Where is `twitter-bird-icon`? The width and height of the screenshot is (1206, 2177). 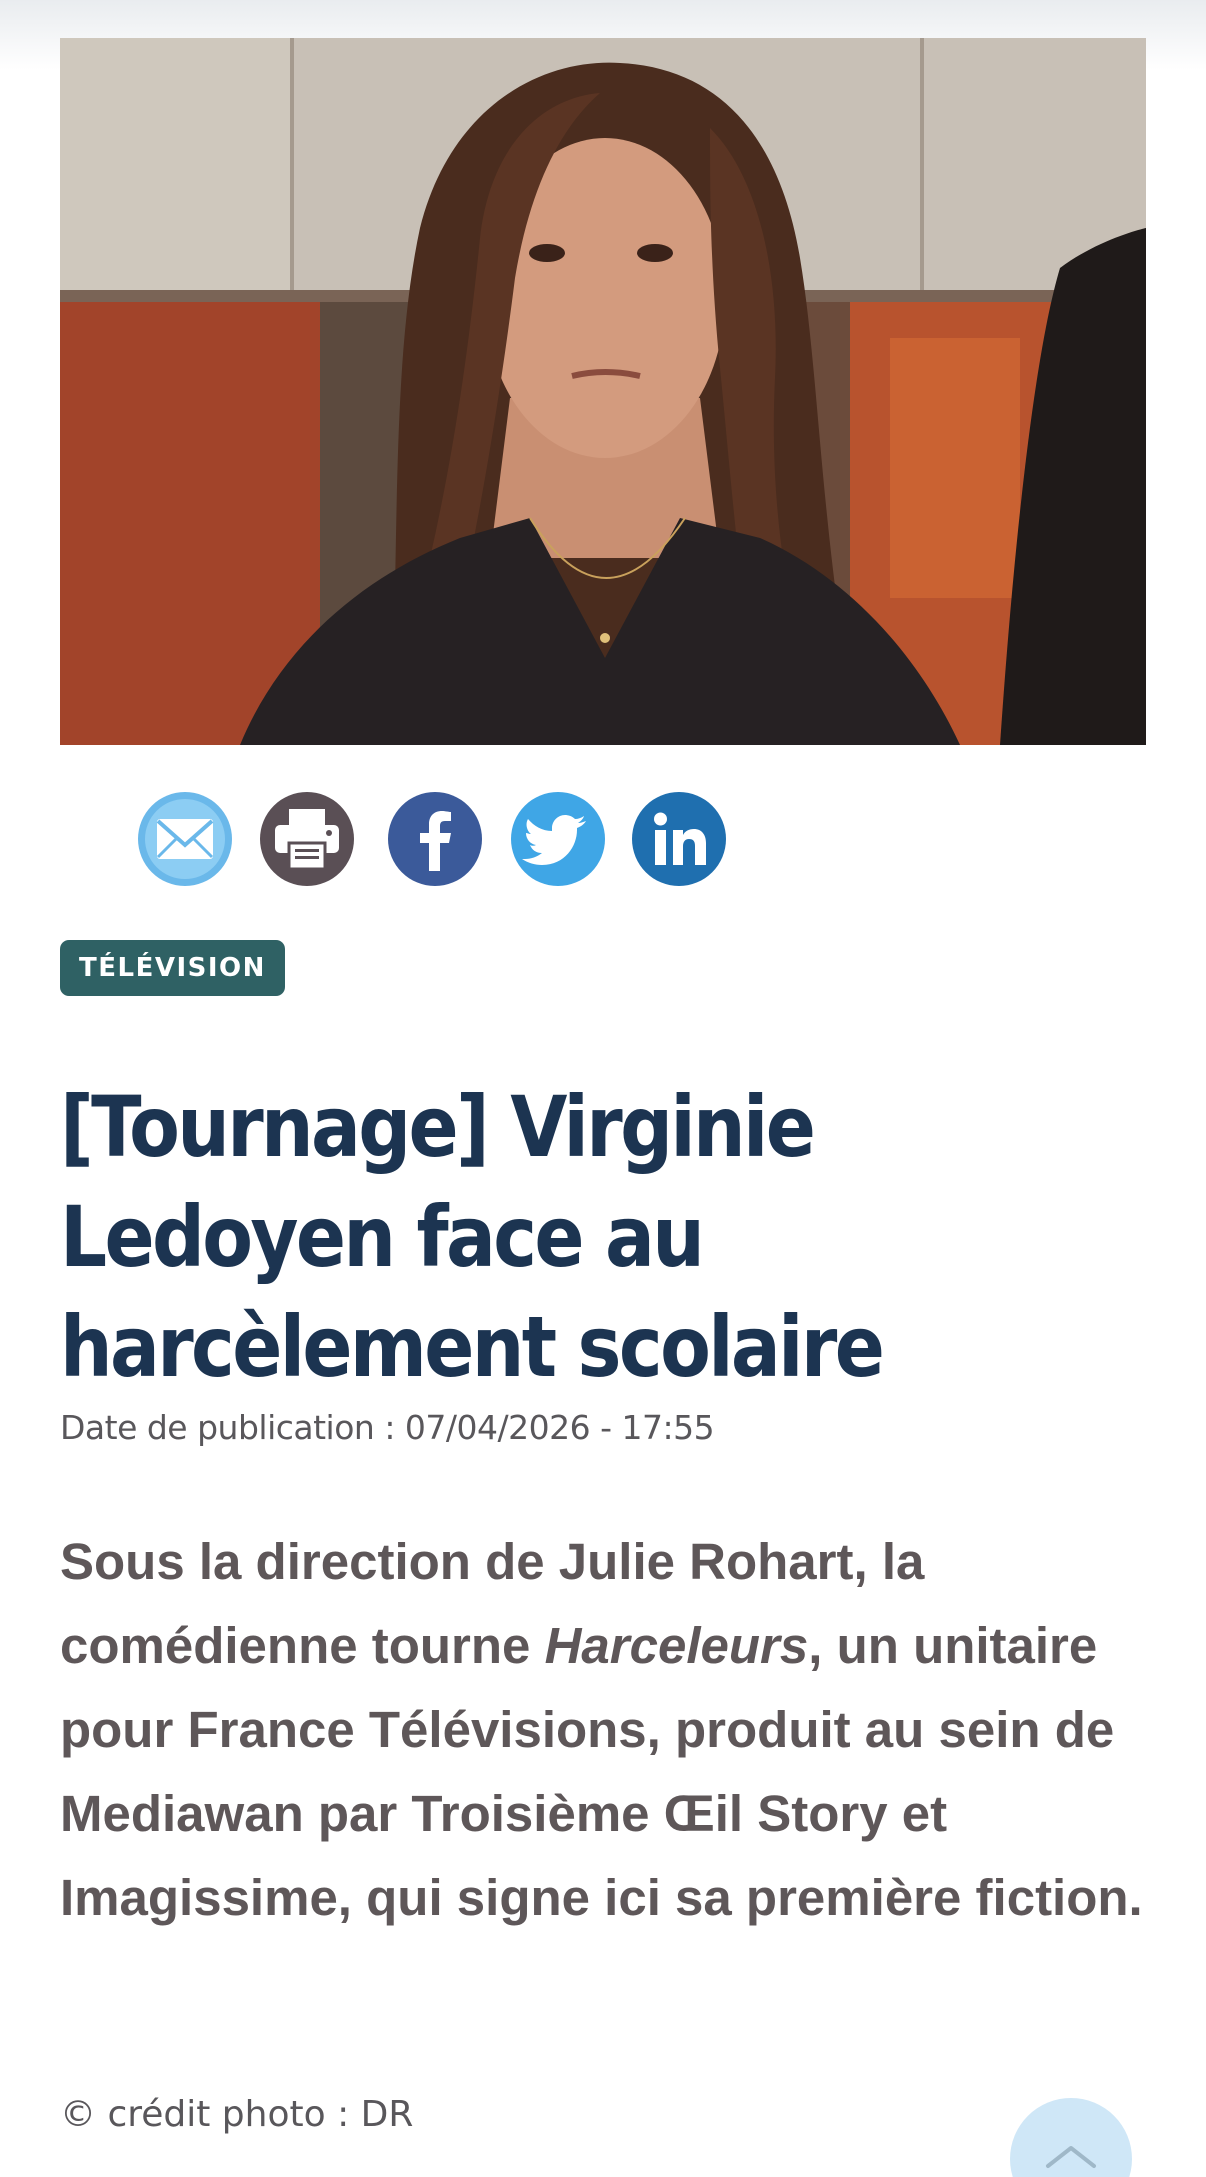
twitter-bird-icon is located at coordinates (558, 839).